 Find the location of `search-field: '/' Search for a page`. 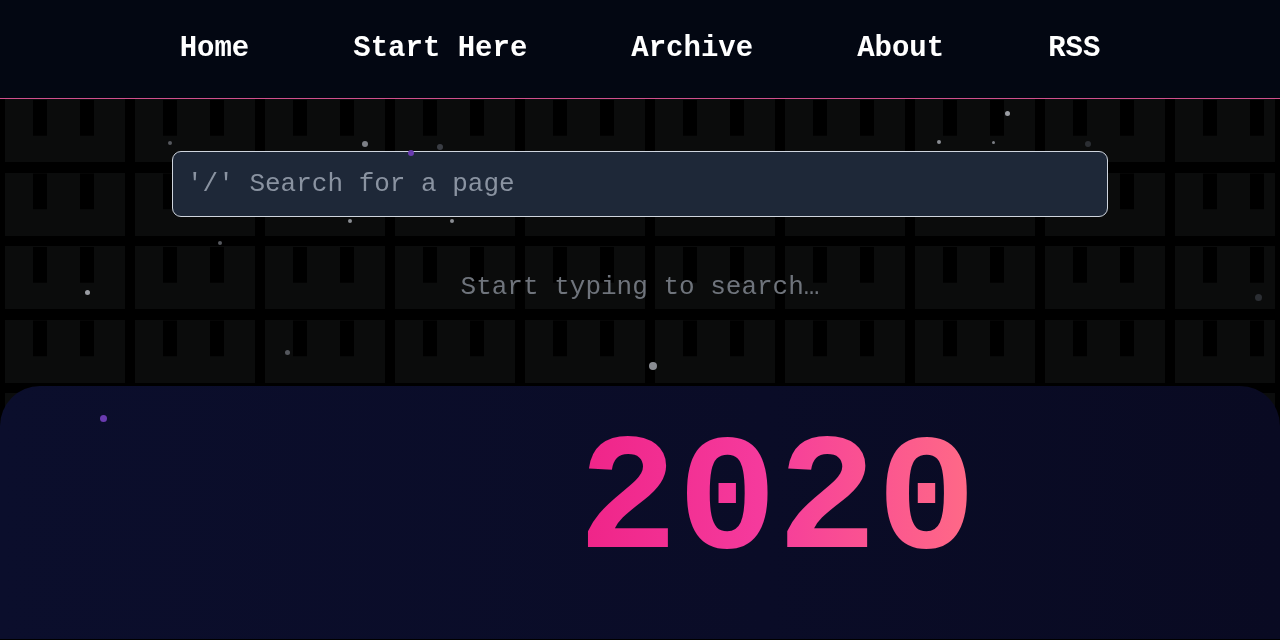

search-field: '/' Search for a page is located at coordinates (640, 184).